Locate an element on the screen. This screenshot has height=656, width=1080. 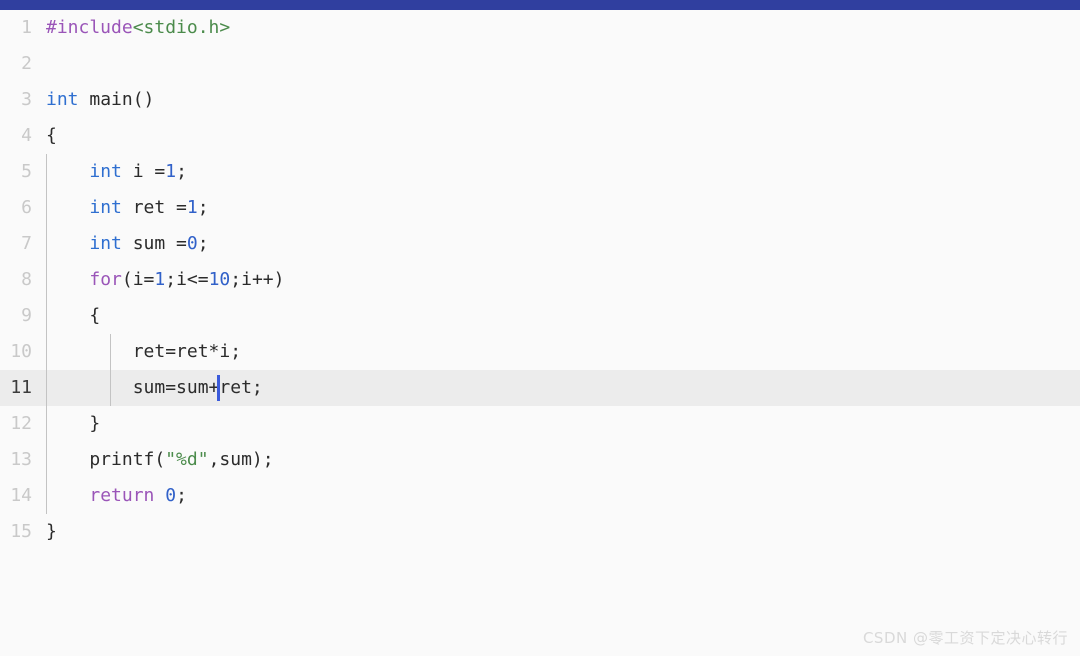
line-number: 1 is located at coordinates (26, 27).